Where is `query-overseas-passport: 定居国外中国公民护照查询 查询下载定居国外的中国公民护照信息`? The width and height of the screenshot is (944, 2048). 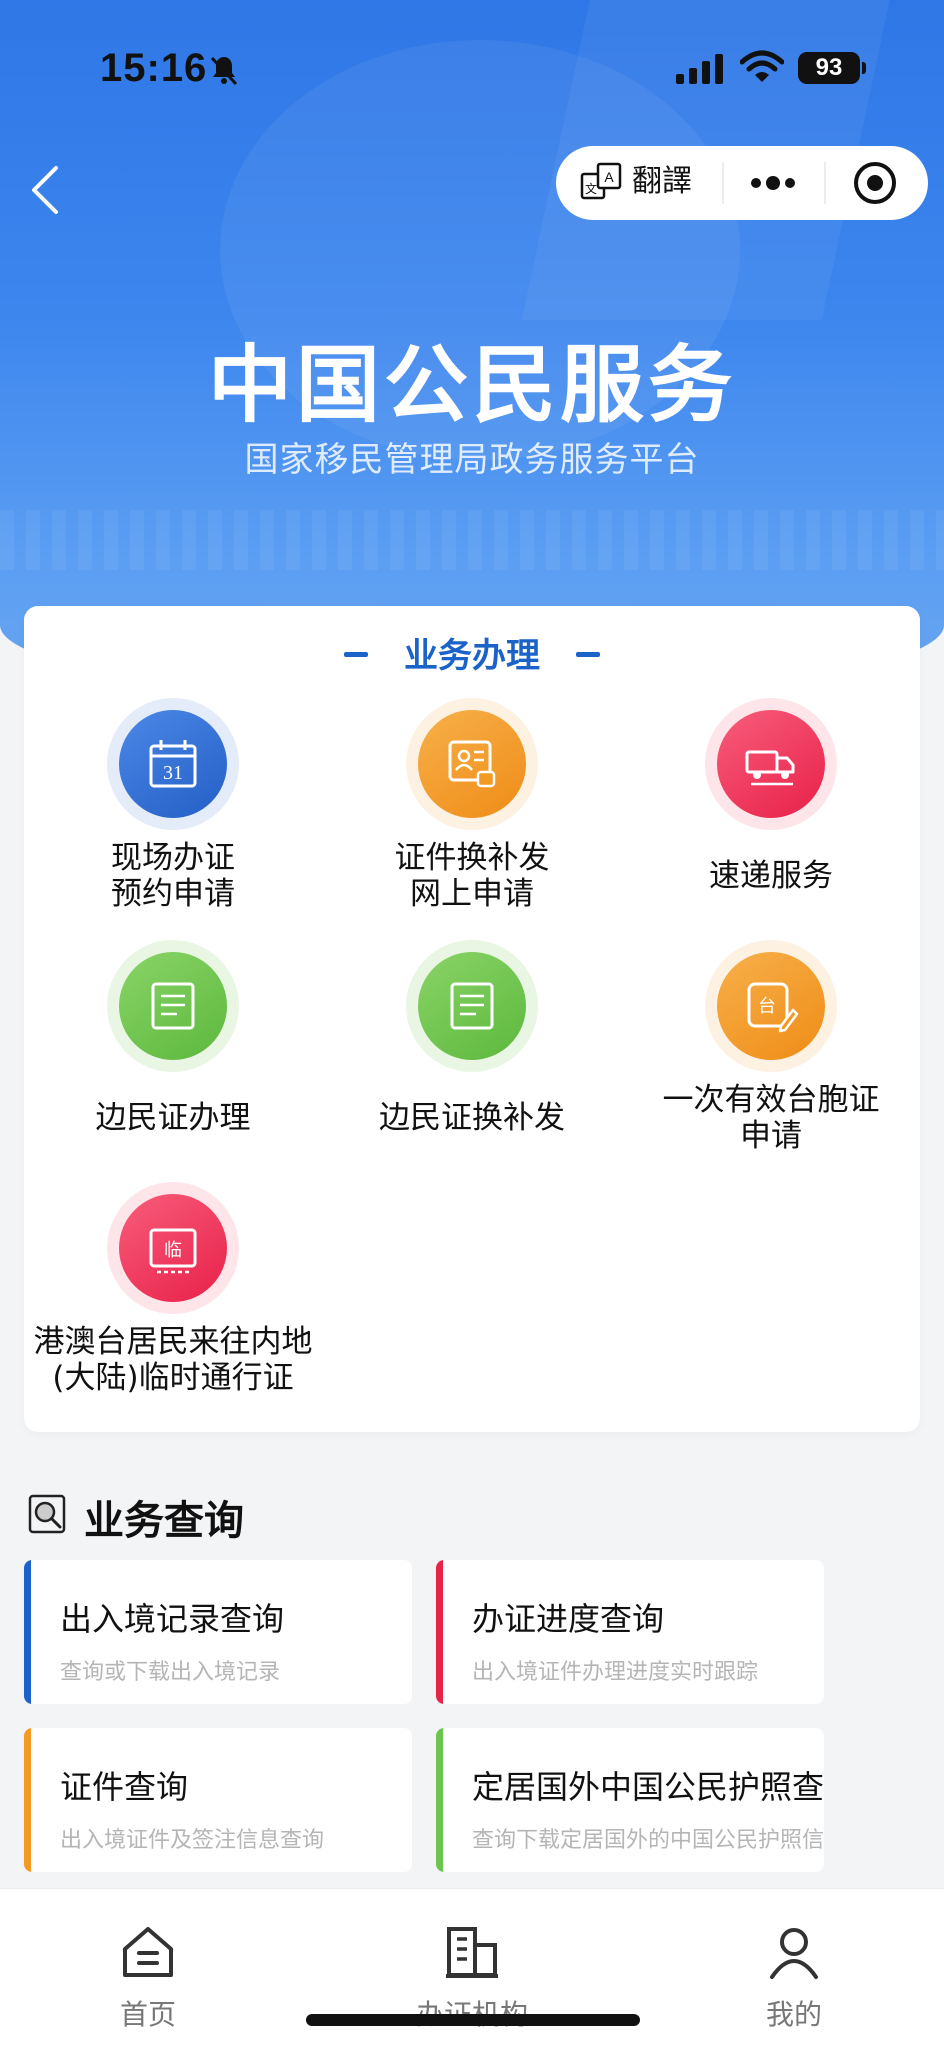
query-overseas-passport: 定居国外中国公民护照查询 查询下载定居国外的中国公民护照信息 is located at coordinates (630, 1800).